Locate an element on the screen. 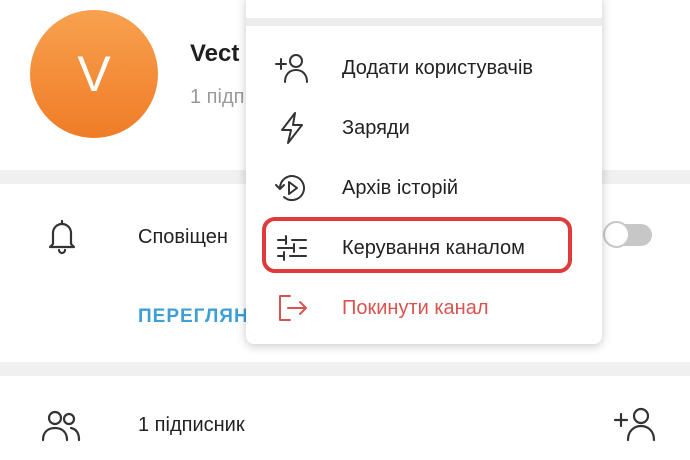 This screenshot has width=690, height=460. menu-item-boosts: Заряди is located at coordinates (424, 128).